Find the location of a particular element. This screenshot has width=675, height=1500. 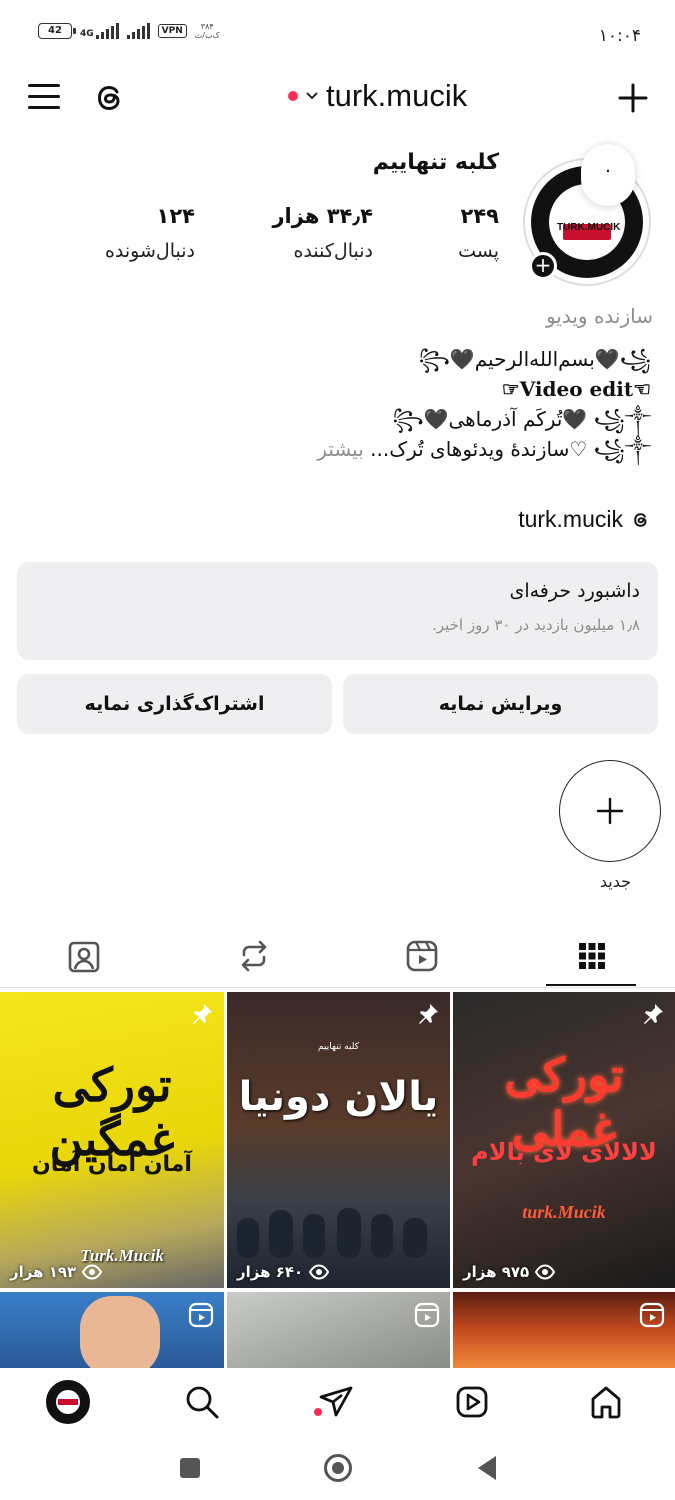

chevron-down-icon is located at coordinates (312, 96).